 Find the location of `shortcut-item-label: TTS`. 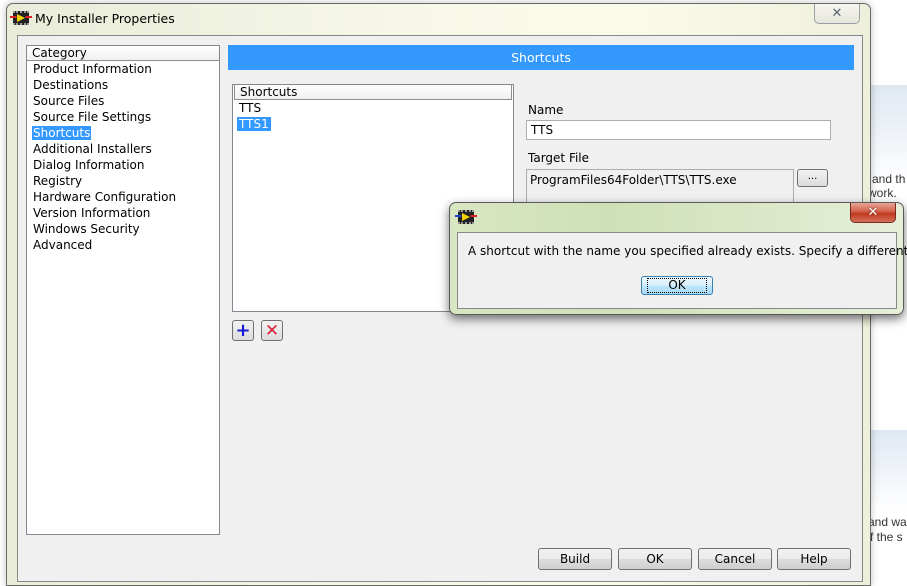

shortcut-item-label: TTS is located at coordinates (250, 108).